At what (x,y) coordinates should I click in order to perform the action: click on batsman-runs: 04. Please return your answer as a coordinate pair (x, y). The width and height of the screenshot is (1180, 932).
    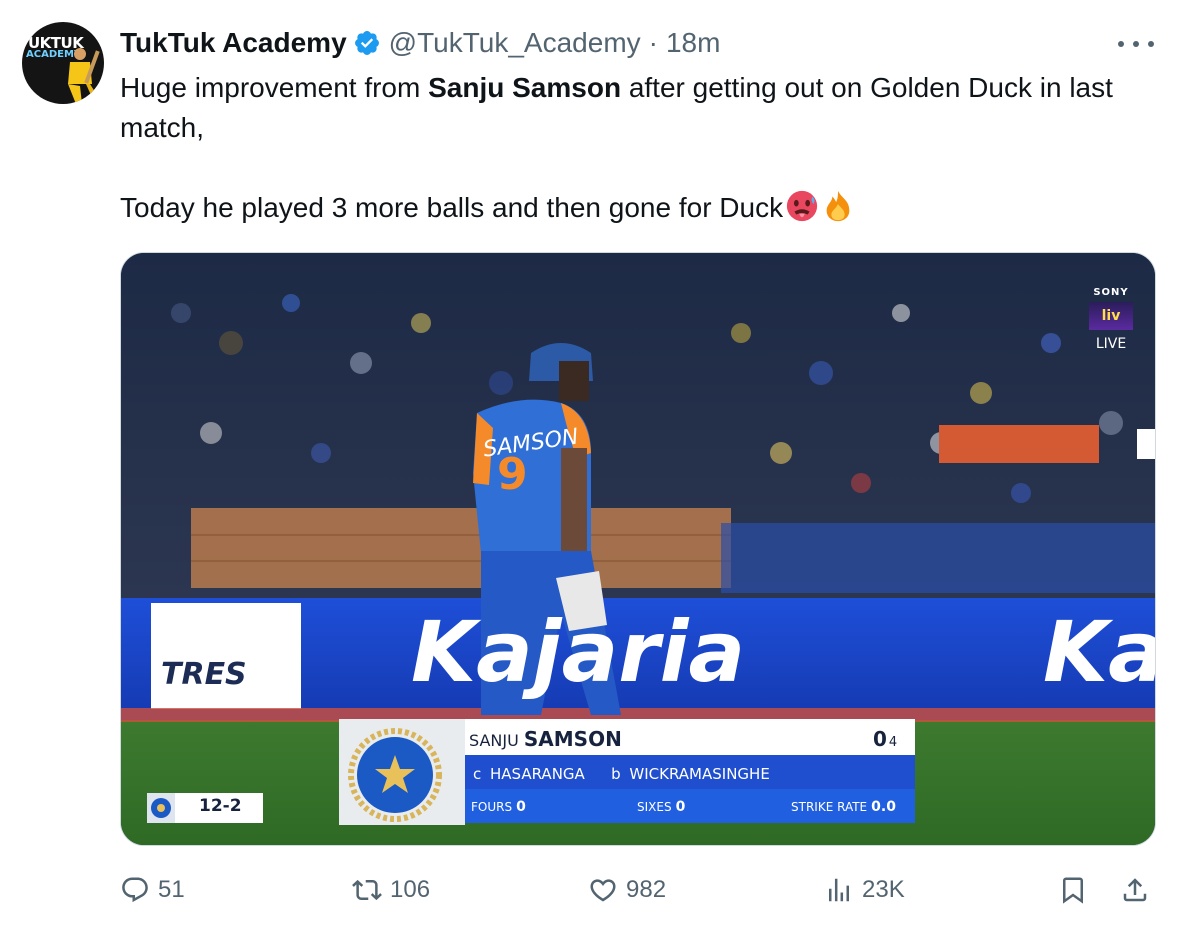
    Looking at the image, I should click on (885, 739).